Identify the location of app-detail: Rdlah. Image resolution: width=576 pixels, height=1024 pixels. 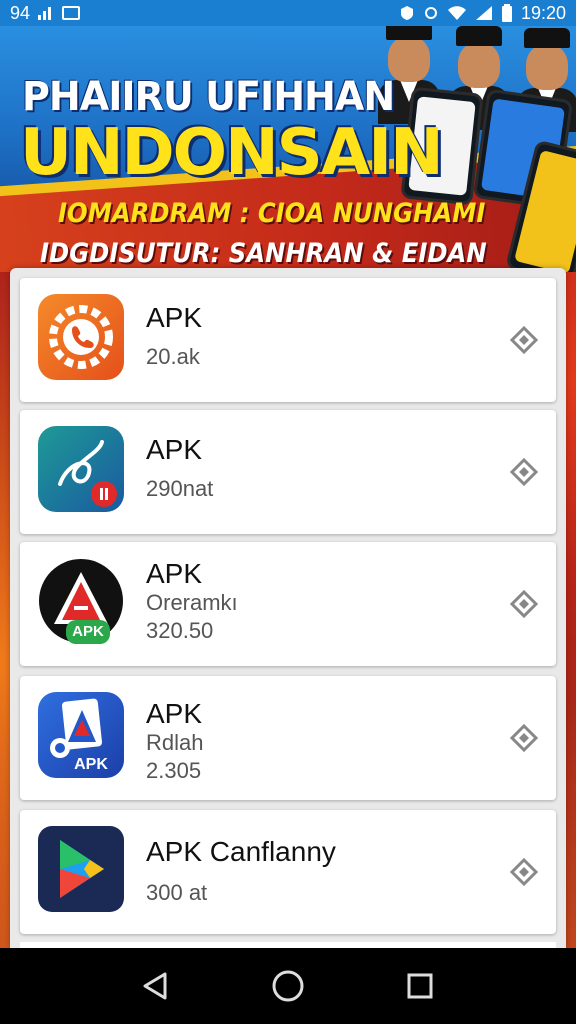
(175, 742).